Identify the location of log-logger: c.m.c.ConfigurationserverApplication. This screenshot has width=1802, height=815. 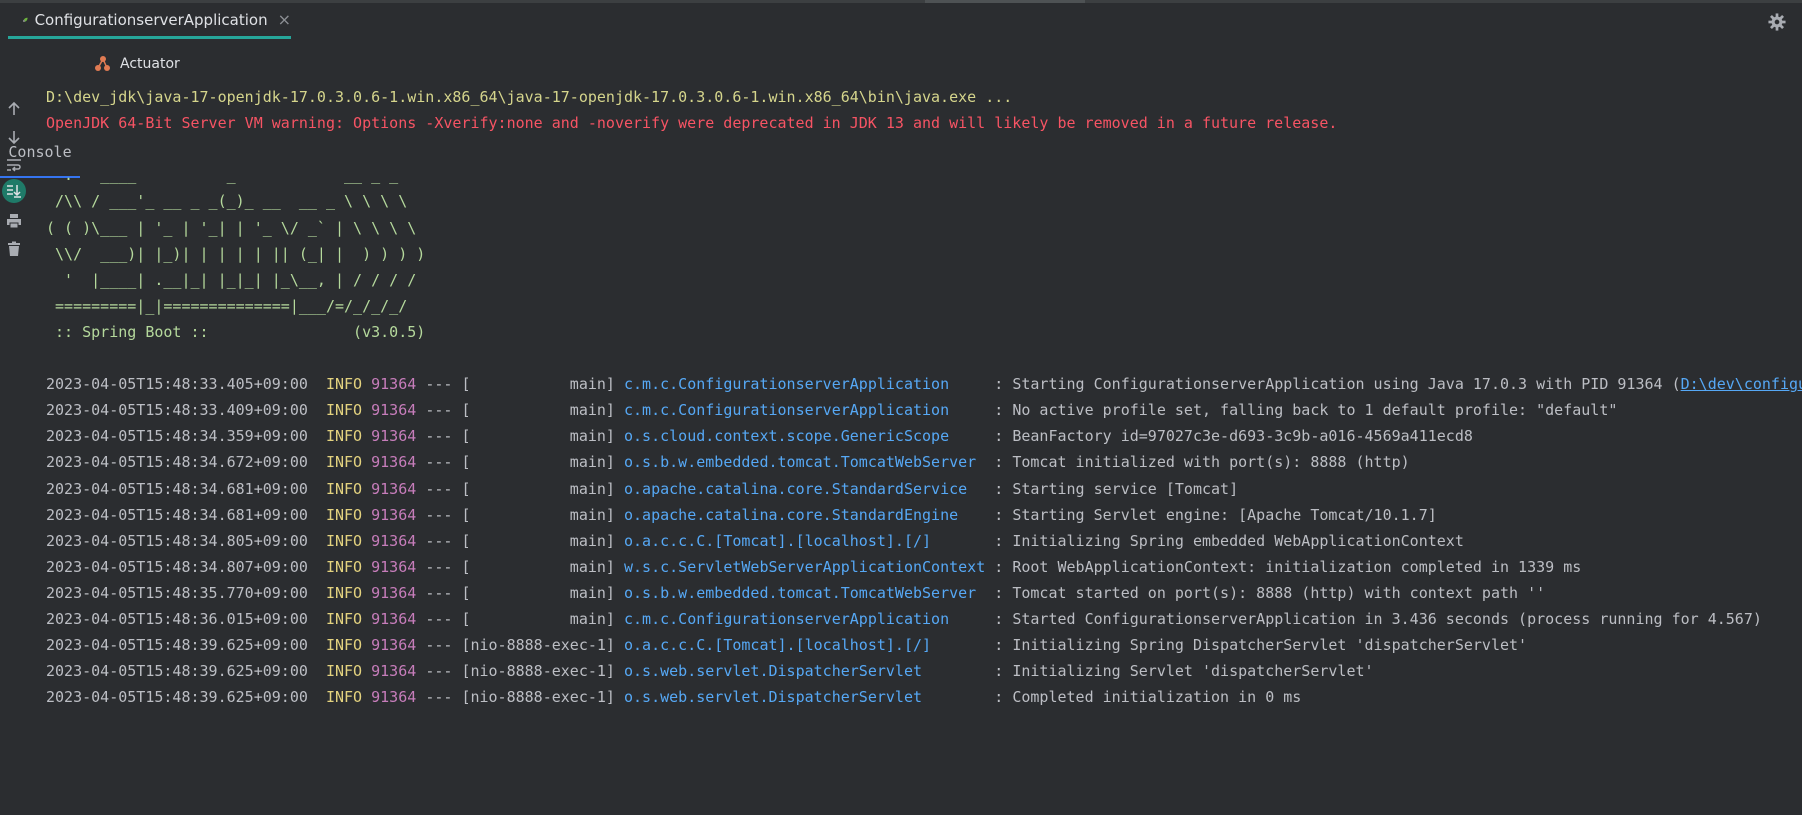
(805, 410).